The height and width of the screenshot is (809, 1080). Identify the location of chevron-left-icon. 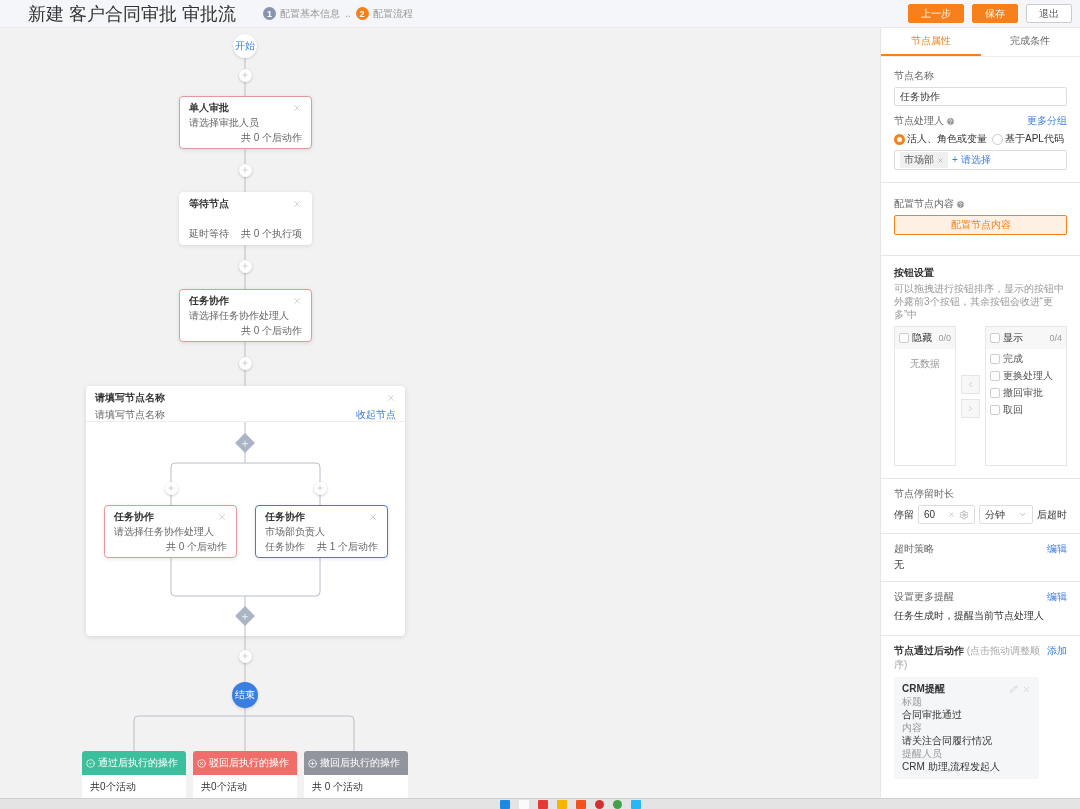
(970, 384).